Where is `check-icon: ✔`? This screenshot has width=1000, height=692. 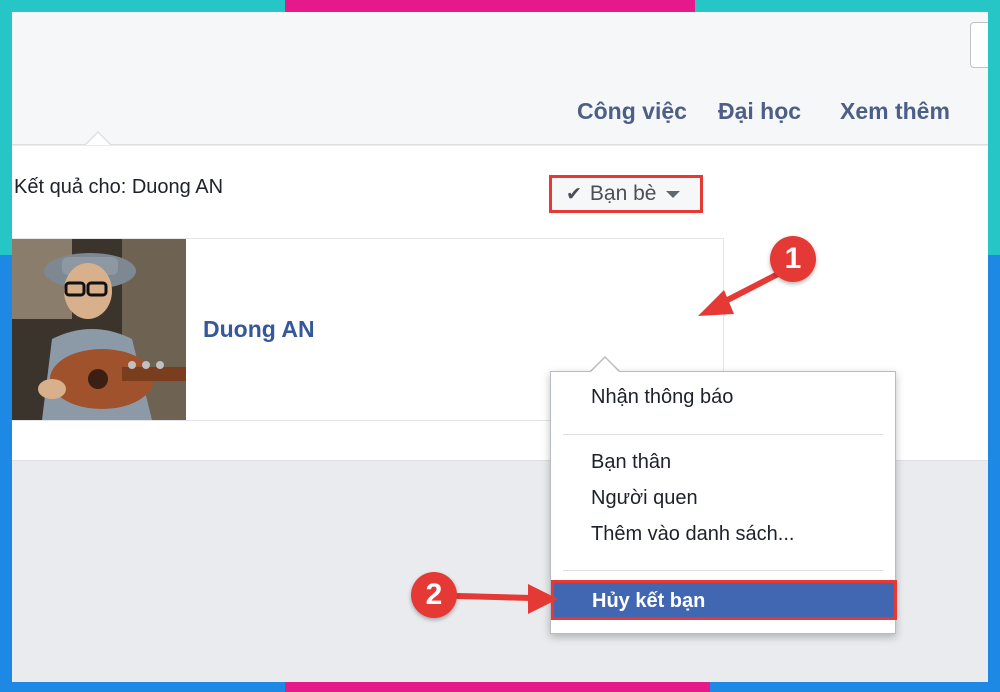 check-icon: ✔ is located at coordinates (574, 194).